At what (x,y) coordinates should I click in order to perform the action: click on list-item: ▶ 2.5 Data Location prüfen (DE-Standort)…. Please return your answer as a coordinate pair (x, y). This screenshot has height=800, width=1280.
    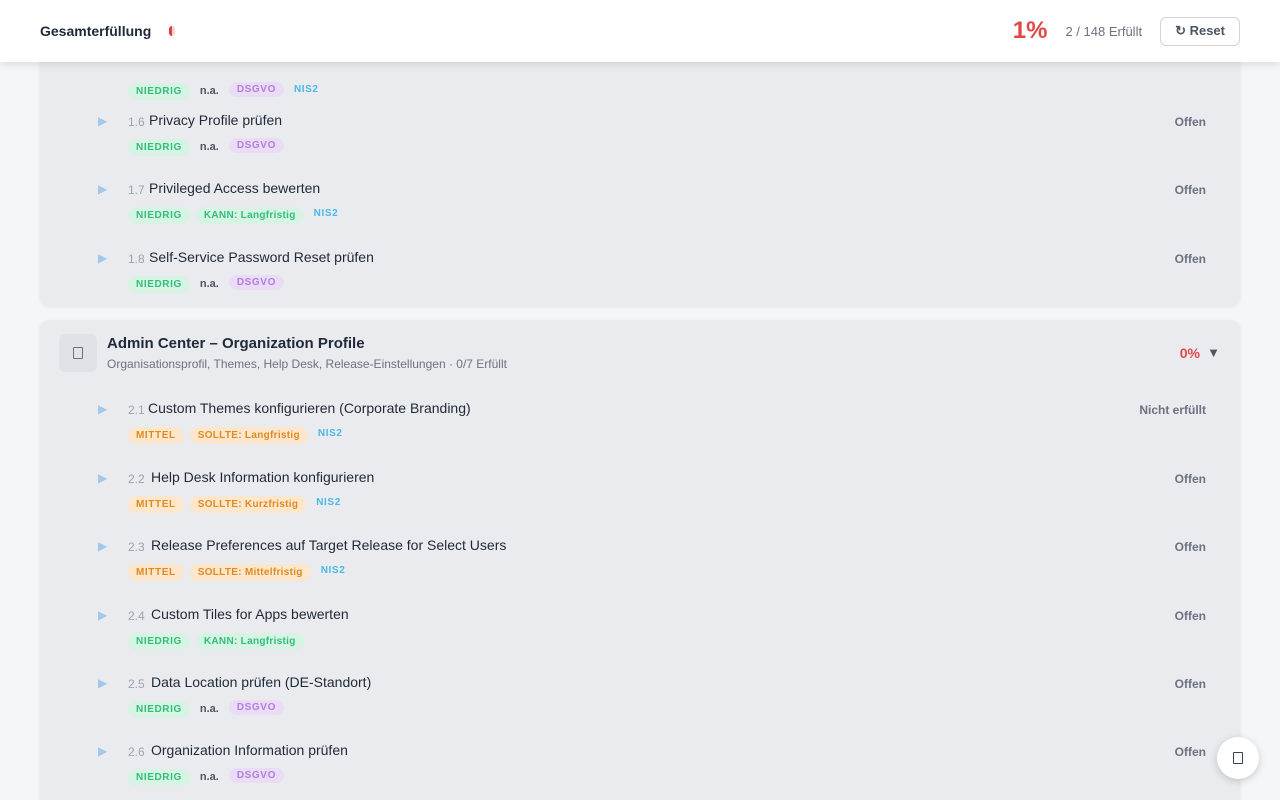
    Looking at the image, I should click on (640, 704).